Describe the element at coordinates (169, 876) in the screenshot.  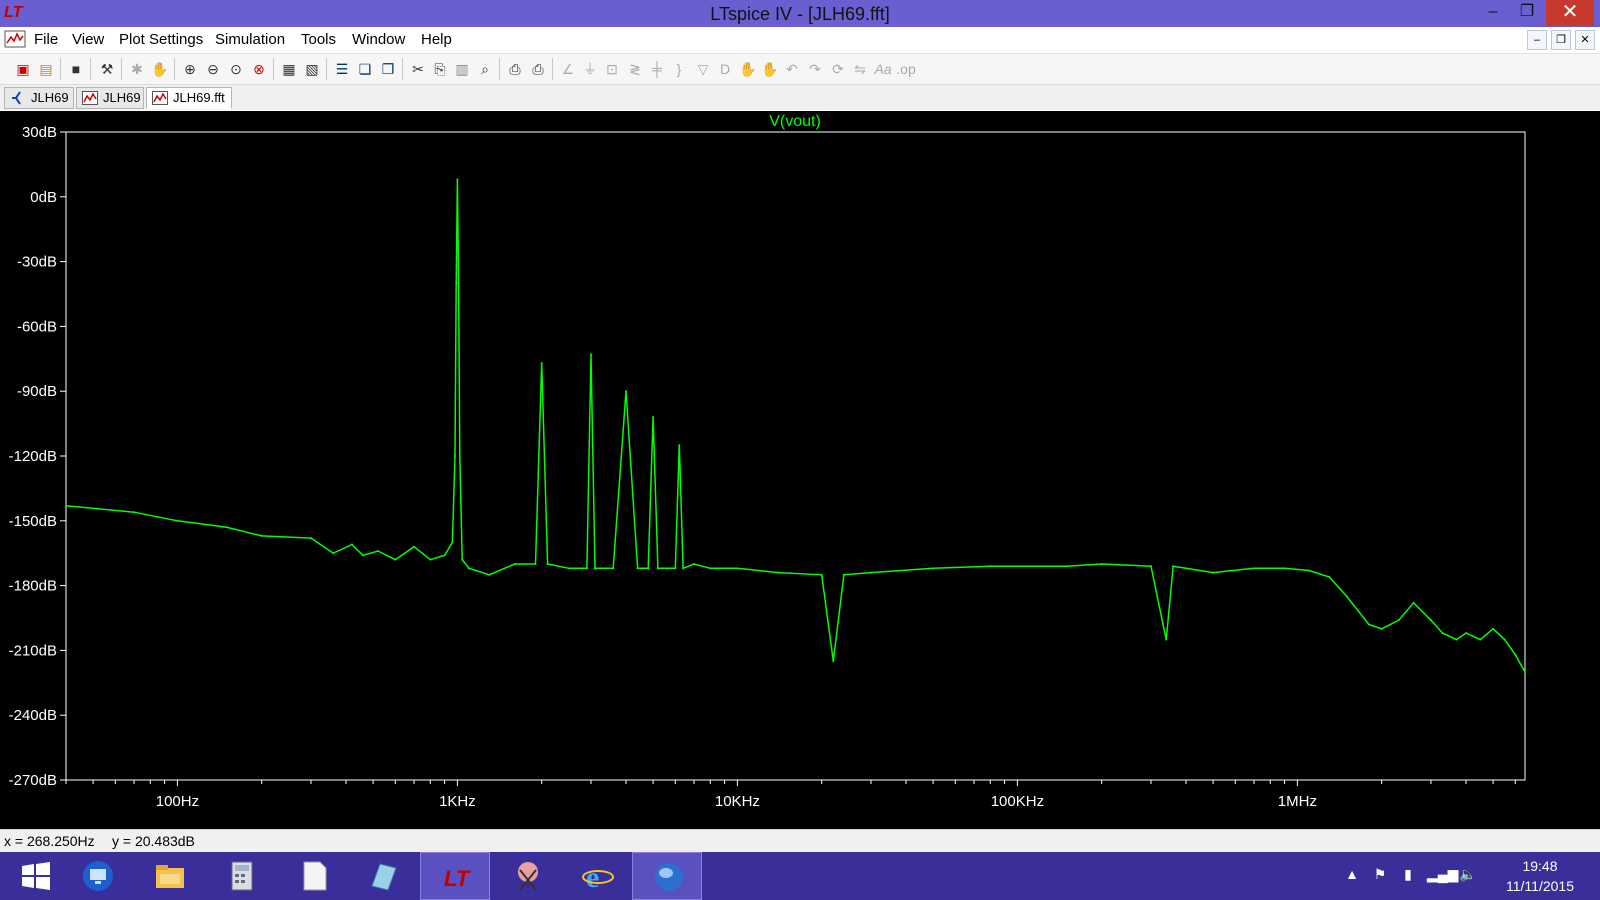
I see `taskbar-file-explorer` at that location.